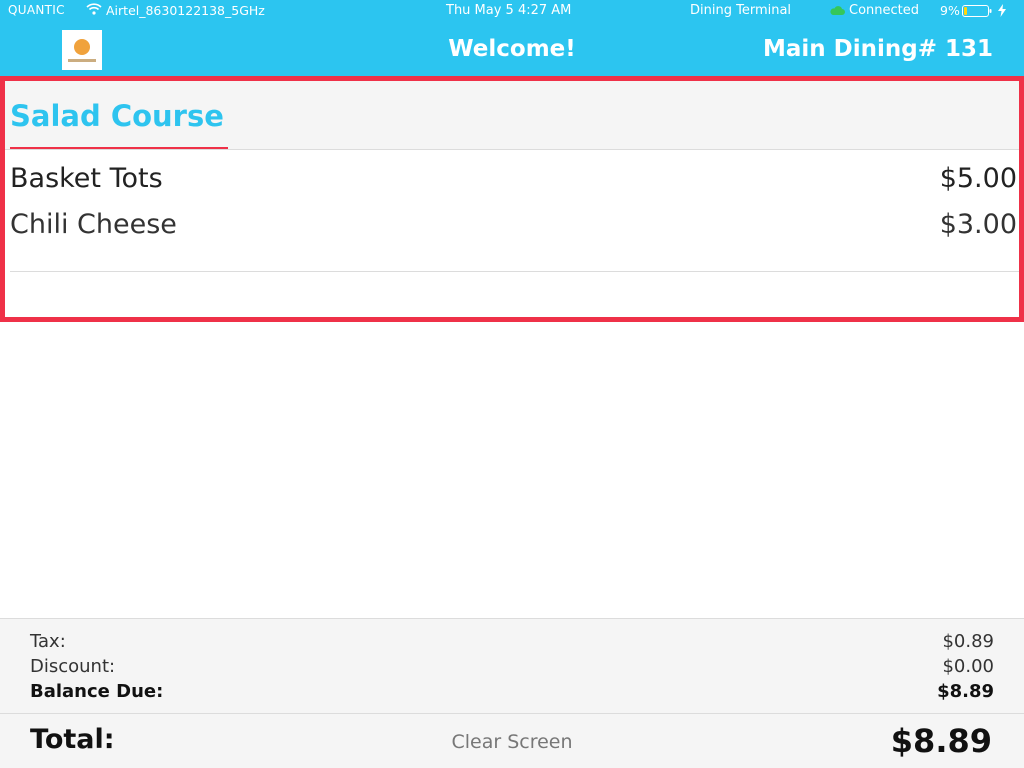 This screenshot has height=768, width=1024. What do you see at coordinates (72, 739) in the screenshot?
I see `total-label: Total:` at bounding box center [72, 739].